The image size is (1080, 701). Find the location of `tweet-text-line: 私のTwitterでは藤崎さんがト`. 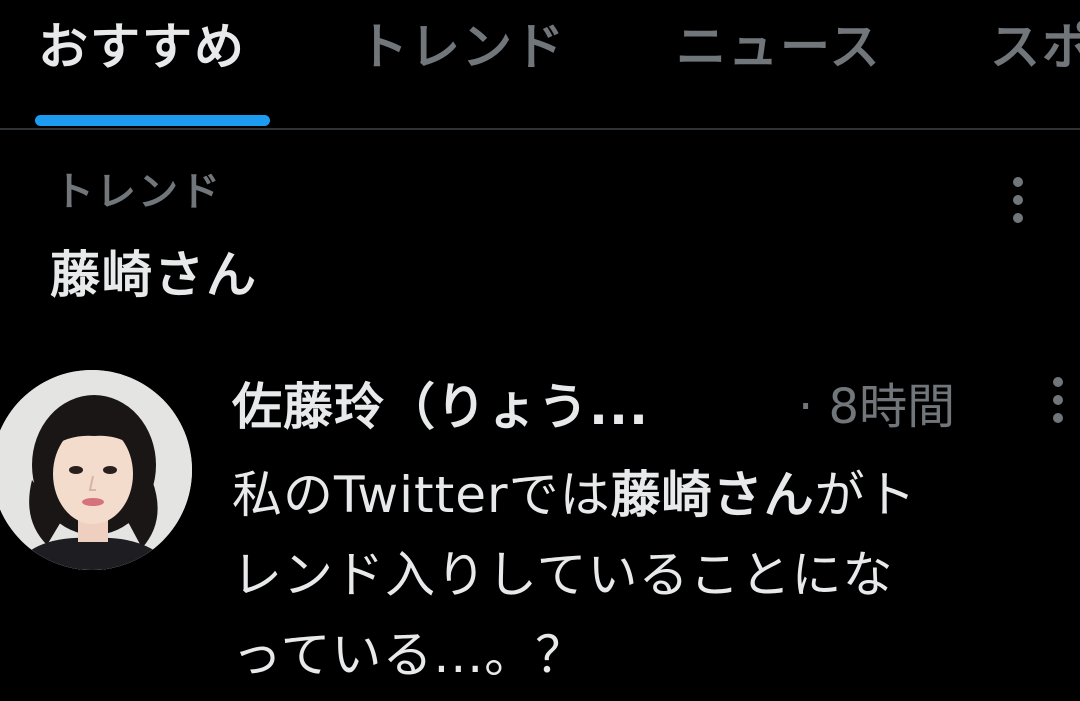

tweet-text-line: 私のTwitterでは藤崎さんがト is located at coordinates (647, 495).